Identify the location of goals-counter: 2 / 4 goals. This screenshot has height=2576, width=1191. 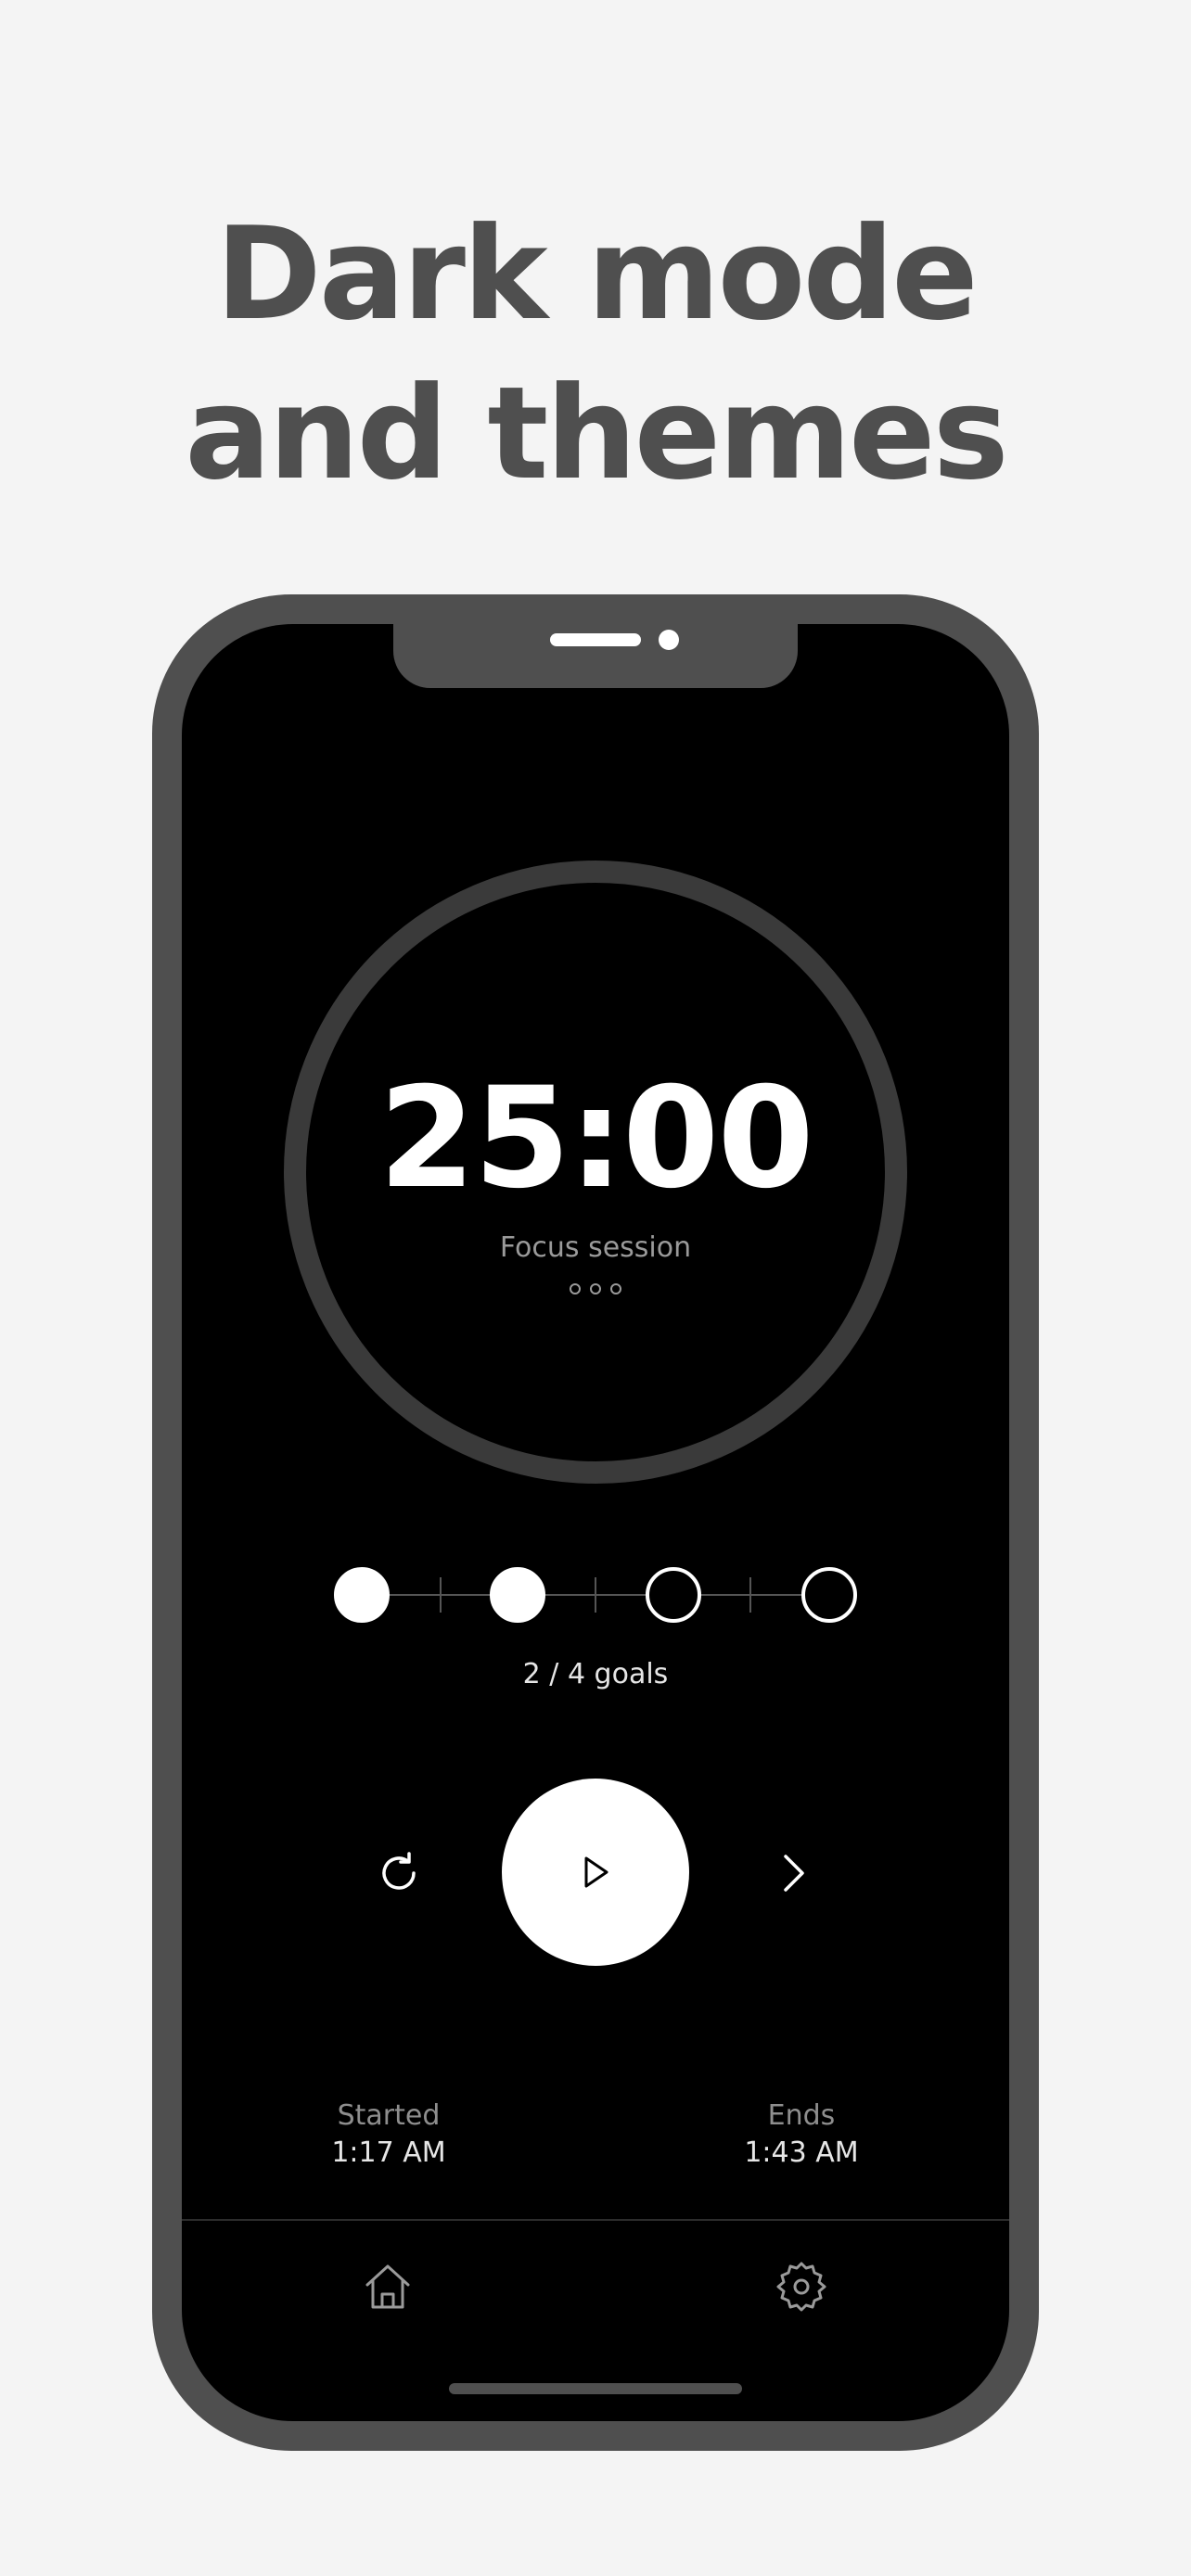
(595, 1674).